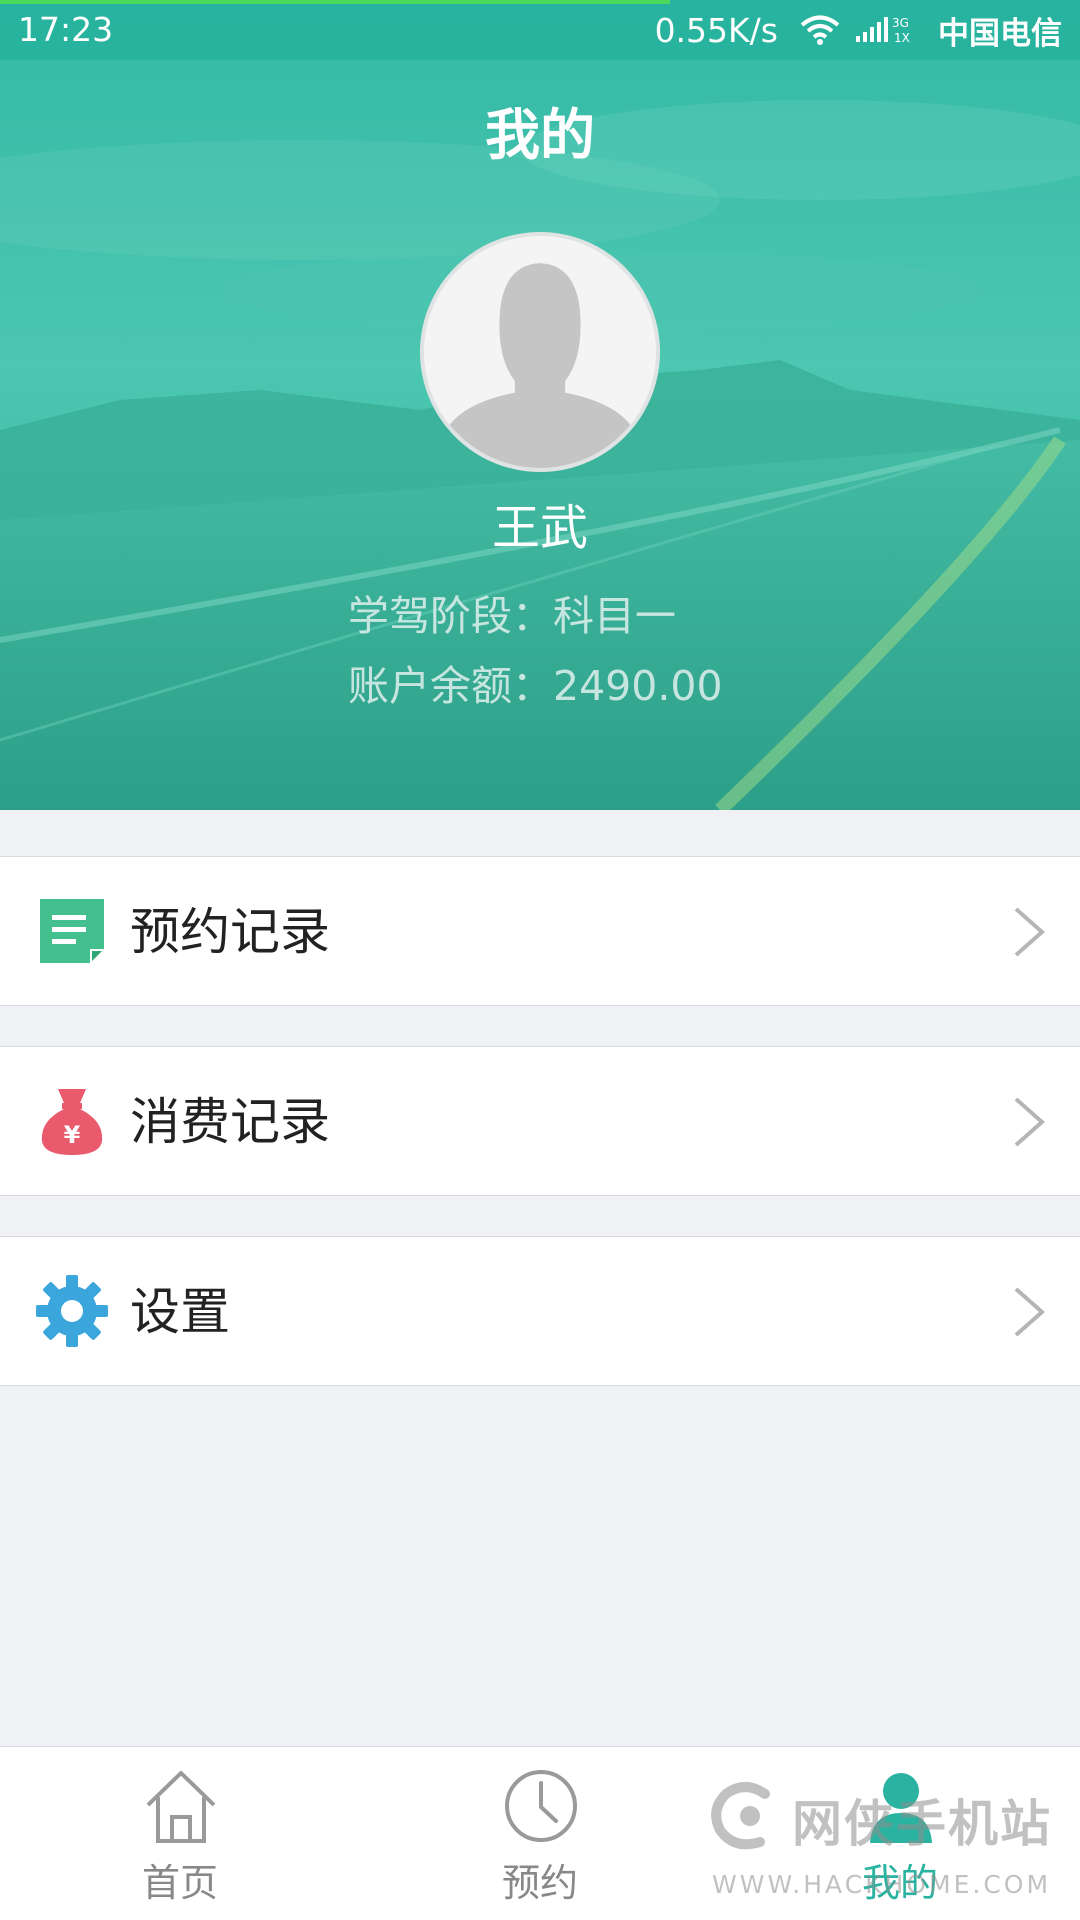 The image size is (1080, 1920). What do you see at coordinates (181, 1806) in the screenshot?
I see `home-icon` at bounding box center [181, 1806].